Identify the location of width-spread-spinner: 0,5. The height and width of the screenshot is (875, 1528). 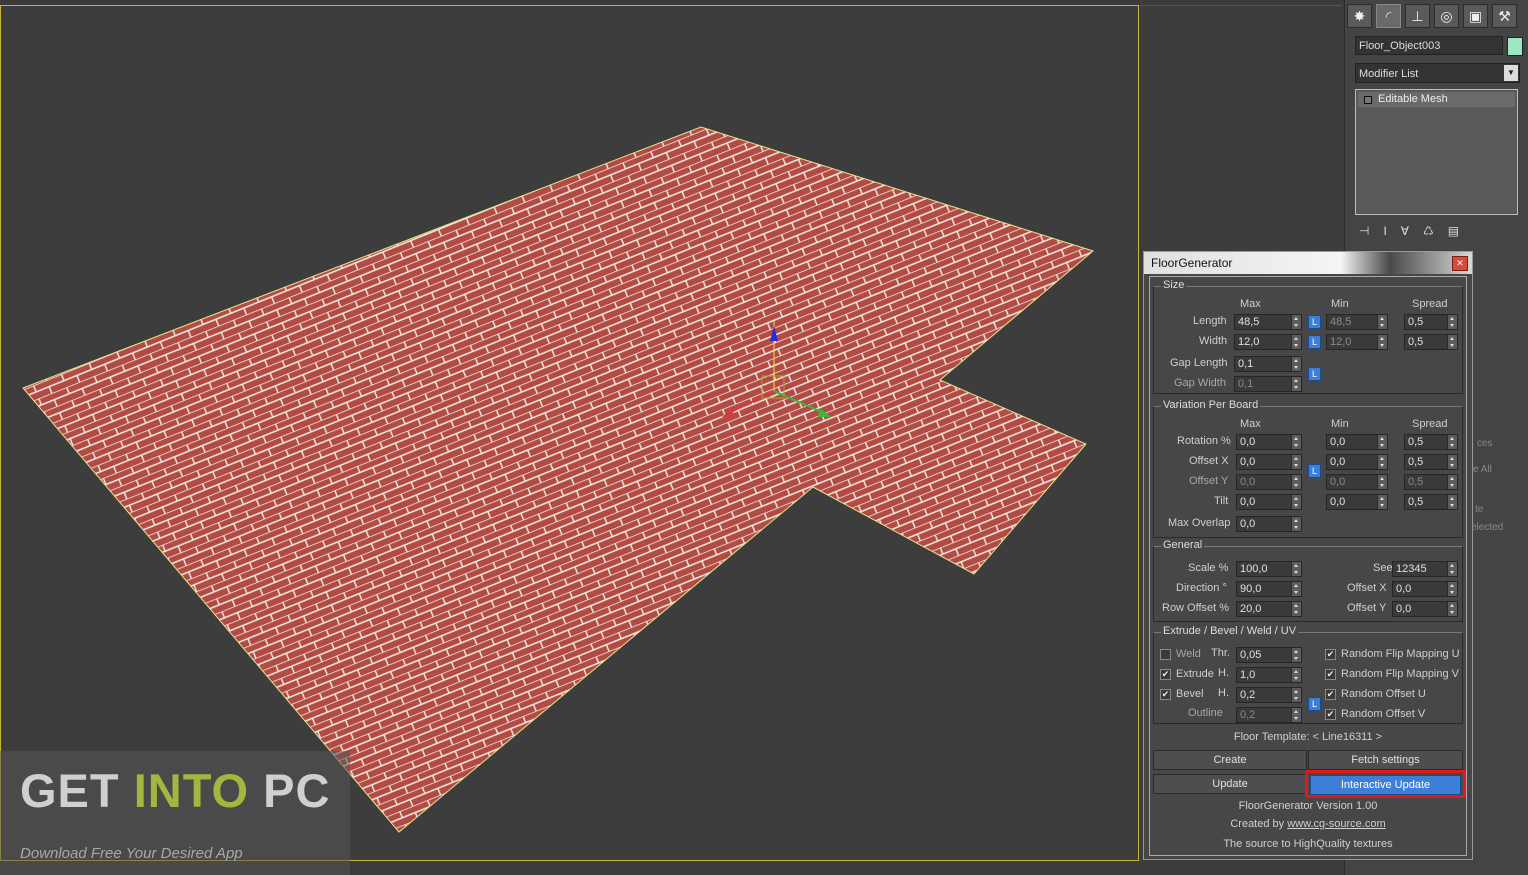
(1431, 342).